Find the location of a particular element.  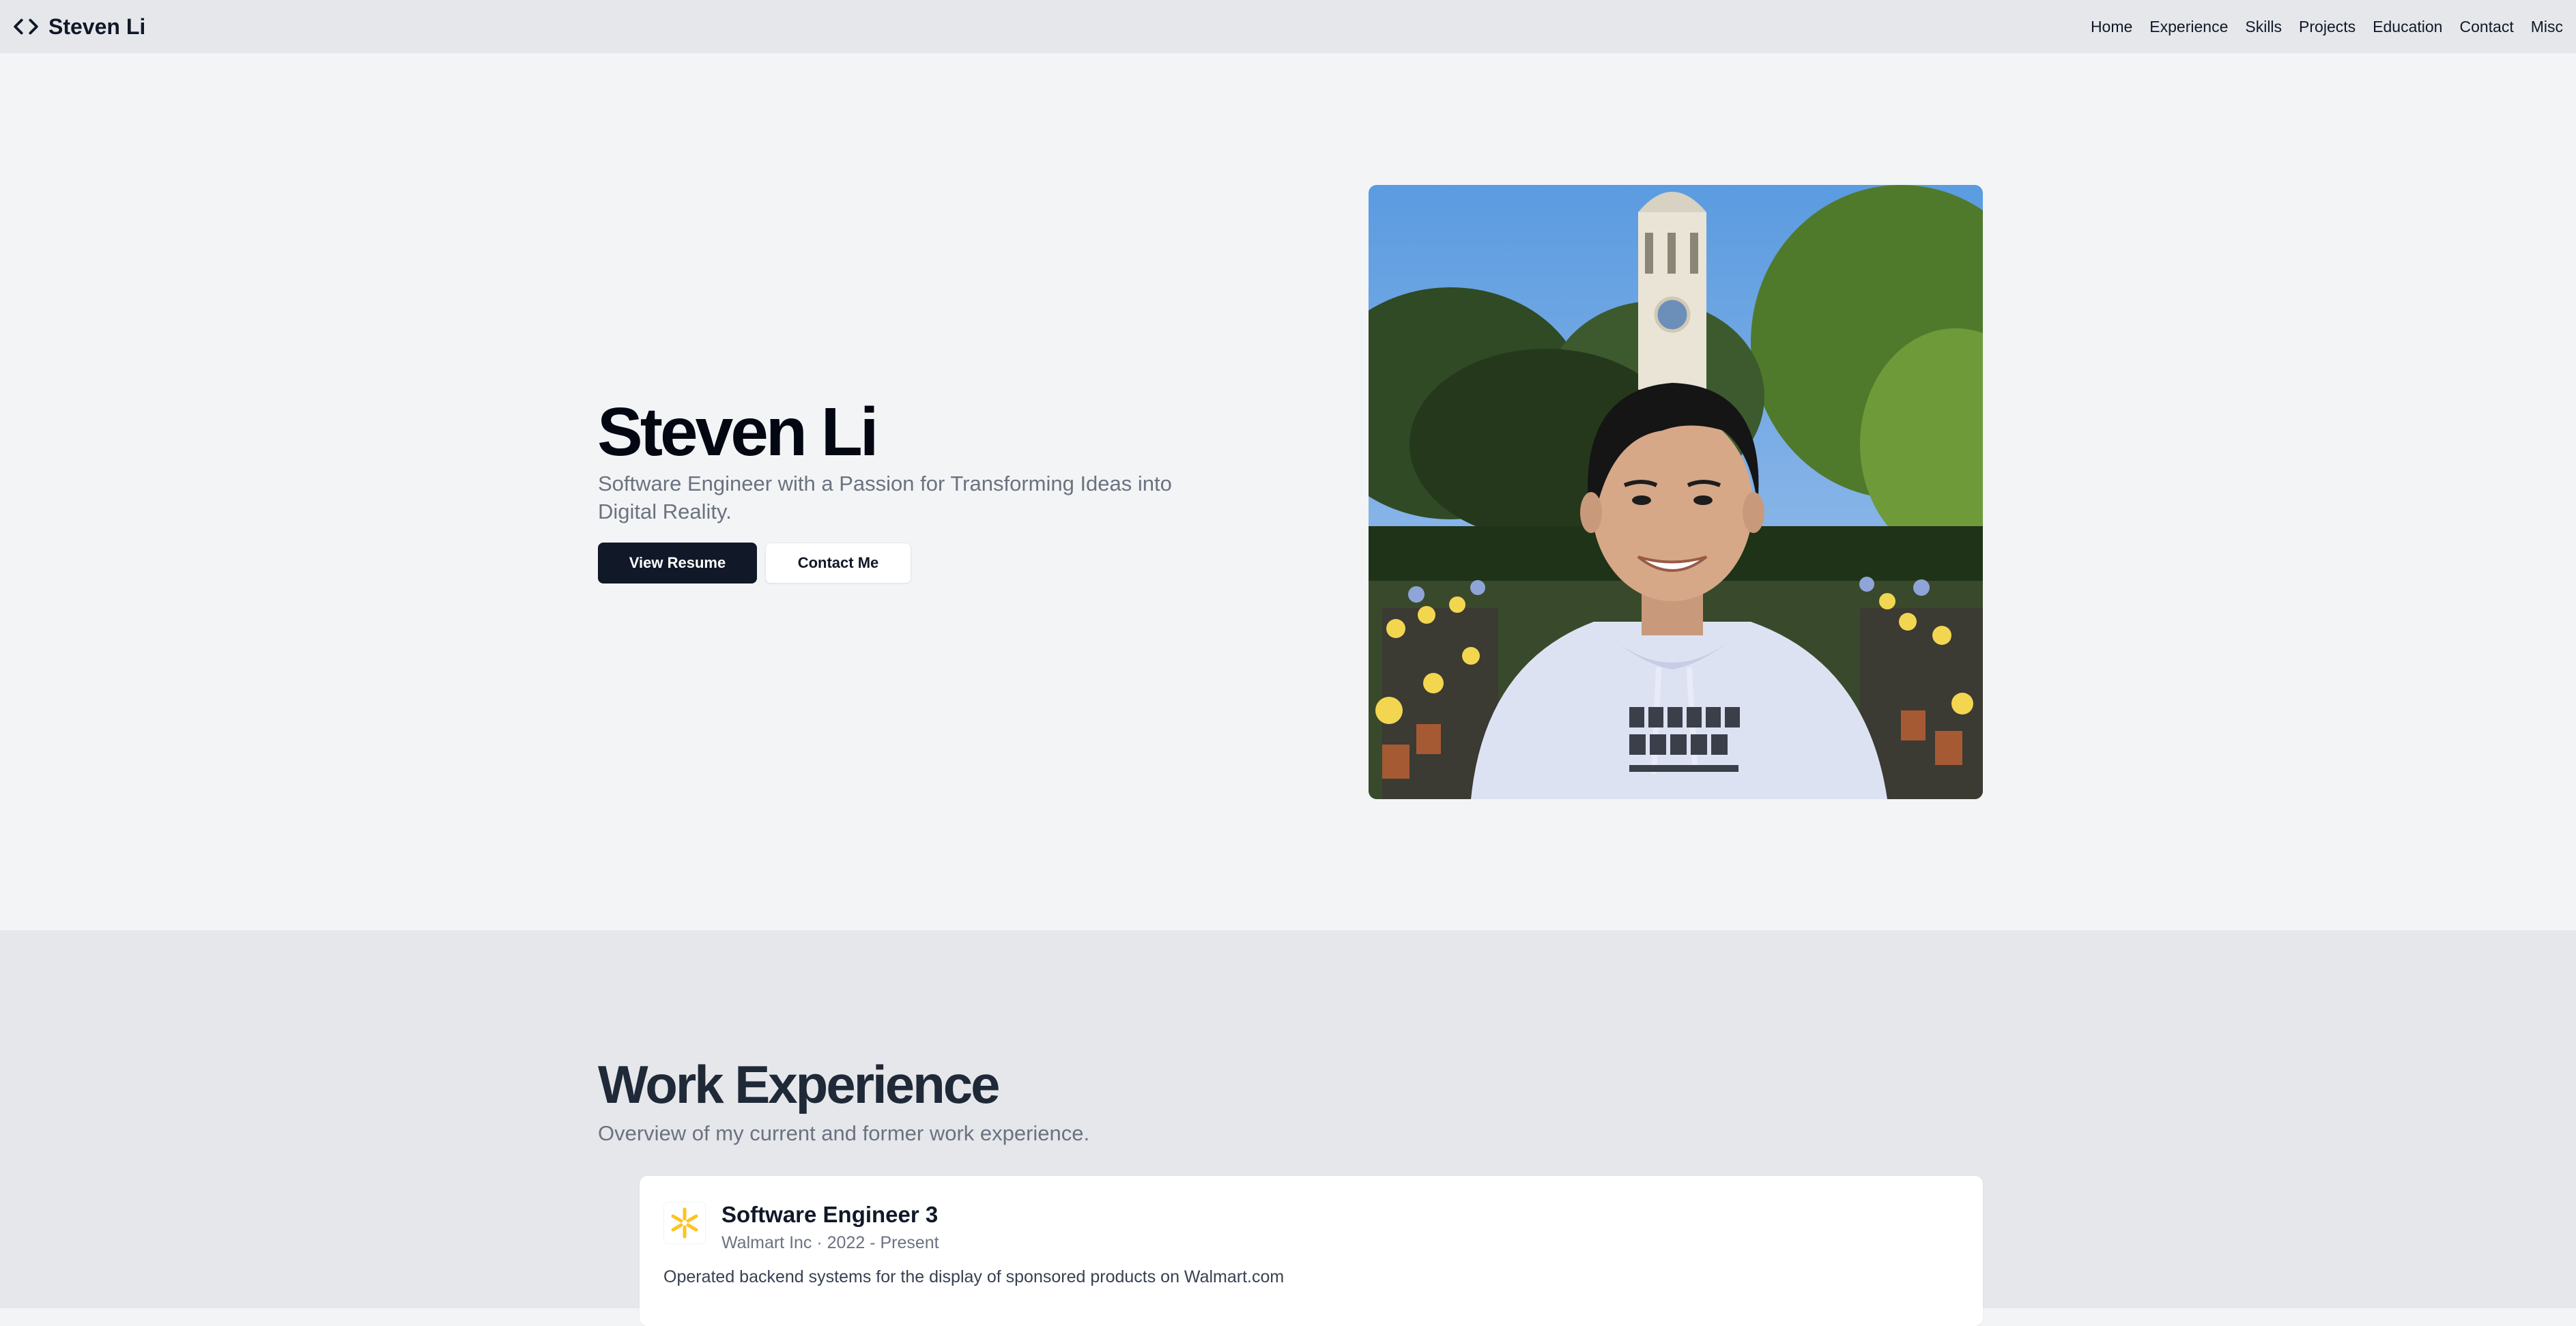

nav-projects: Projects is located at coordinates (2327, 27).